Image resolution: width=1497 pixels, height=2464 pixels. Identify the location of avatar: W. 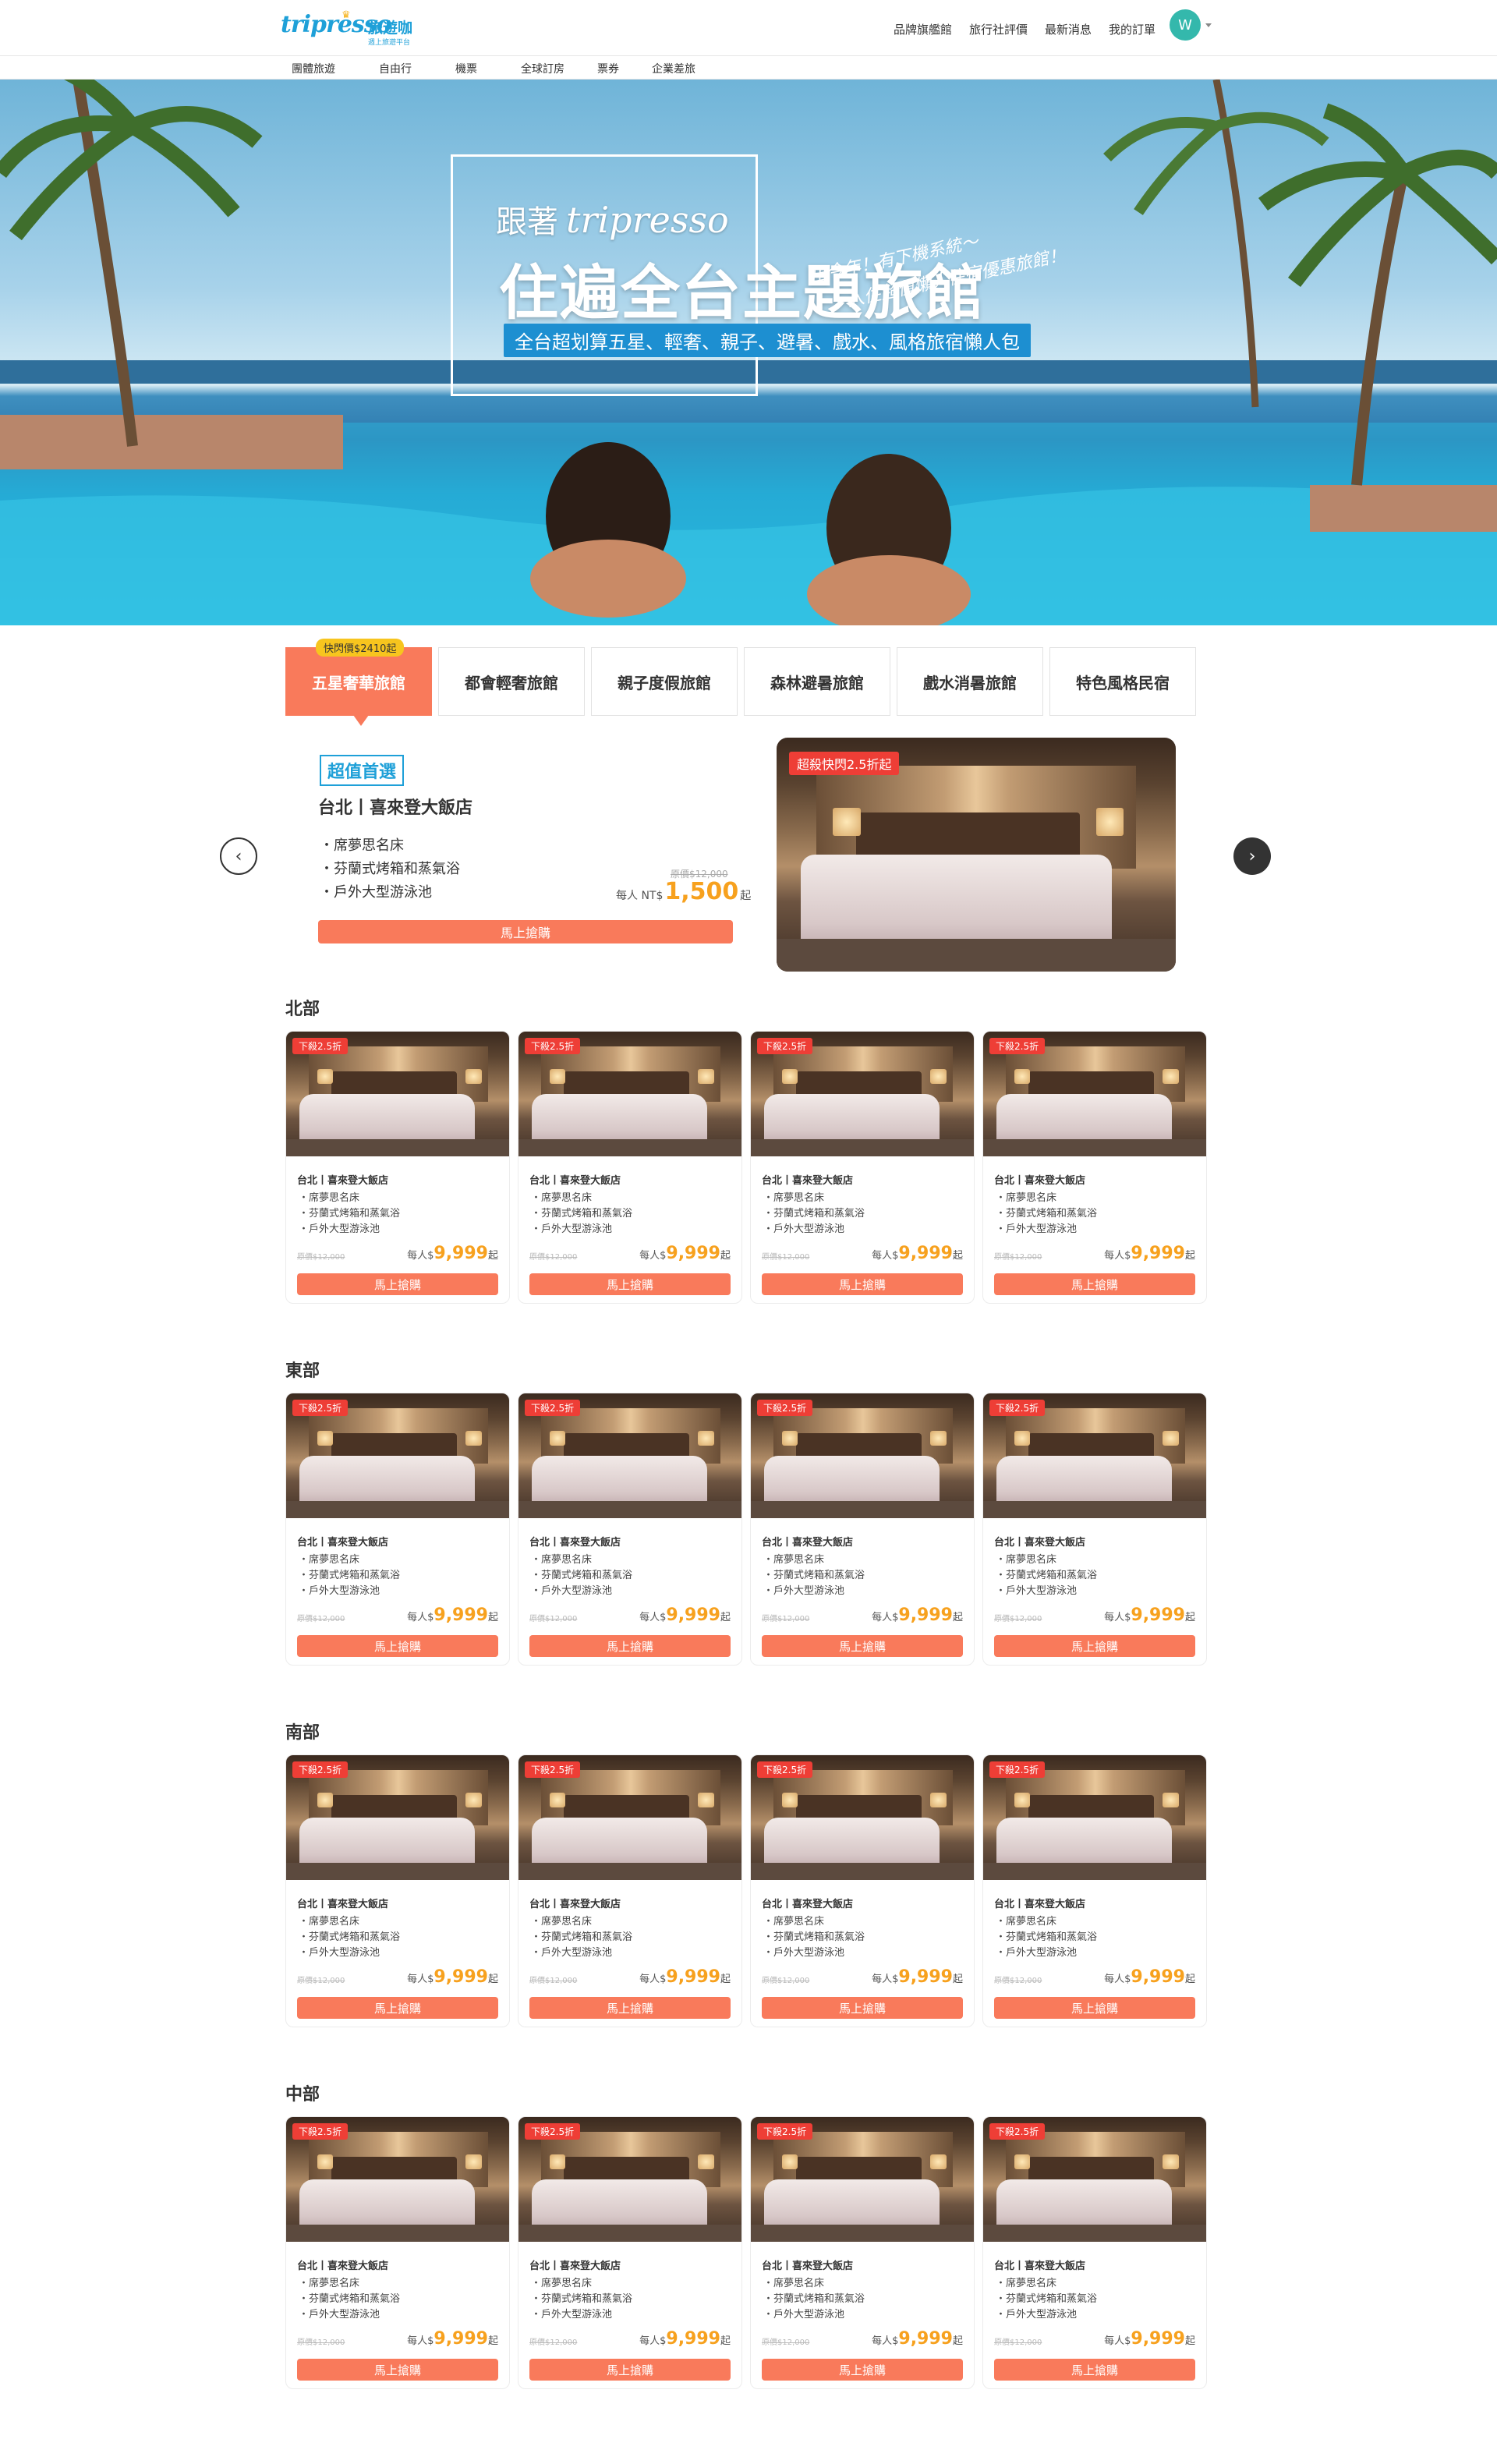
(1185, 25).